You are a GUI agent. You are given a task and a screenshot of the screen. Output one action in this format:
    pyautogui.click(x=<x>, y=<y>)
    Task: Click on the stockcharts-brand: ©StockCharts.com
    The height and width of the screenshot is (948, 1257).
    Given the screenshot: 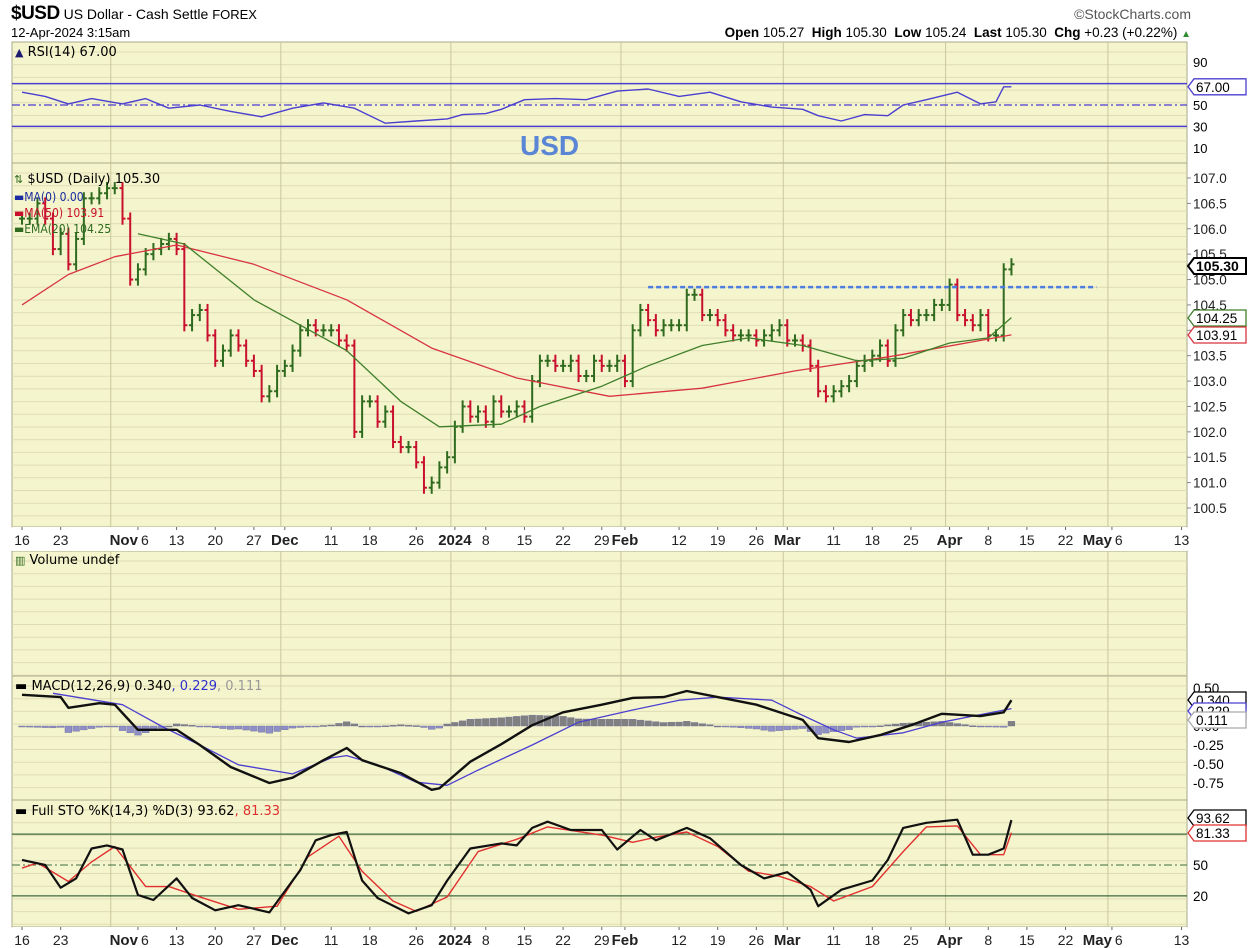 What is the action you would take?
    pyautogui.click(x=1132, y=14)
    